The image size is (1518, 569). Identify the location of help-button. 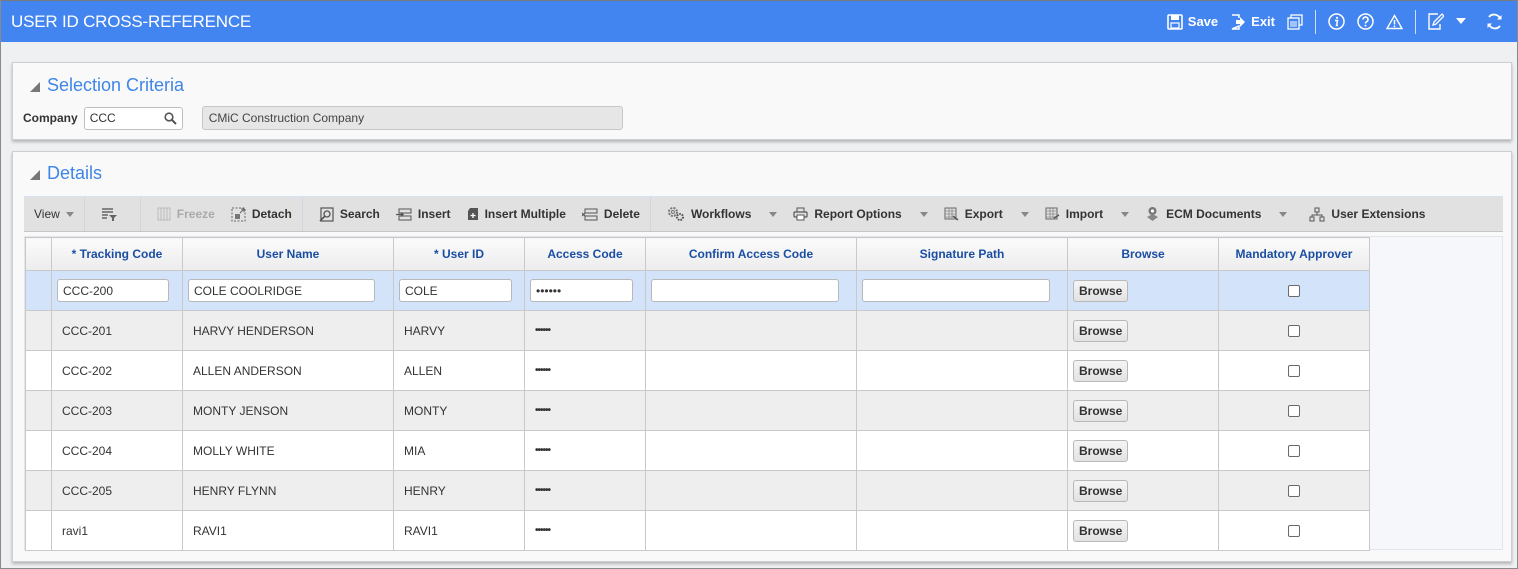
(1365, 21).